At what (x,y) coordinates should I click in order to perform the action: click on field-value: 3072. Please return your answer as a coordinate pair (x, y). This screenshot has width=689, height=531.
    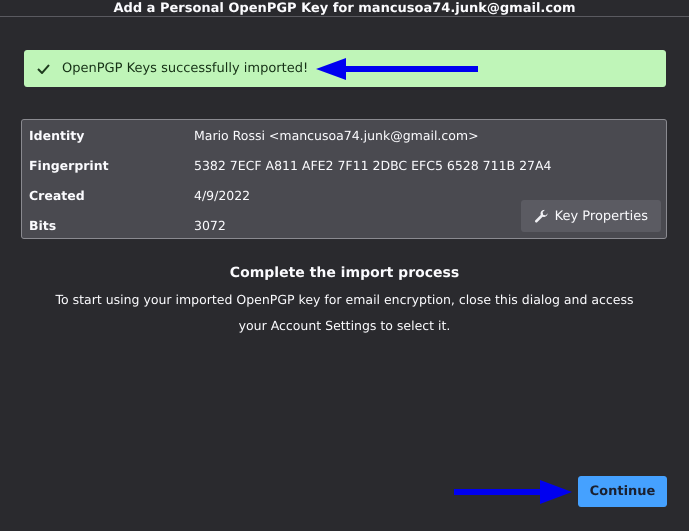
    Looking at the image, I should click on (210, 226).